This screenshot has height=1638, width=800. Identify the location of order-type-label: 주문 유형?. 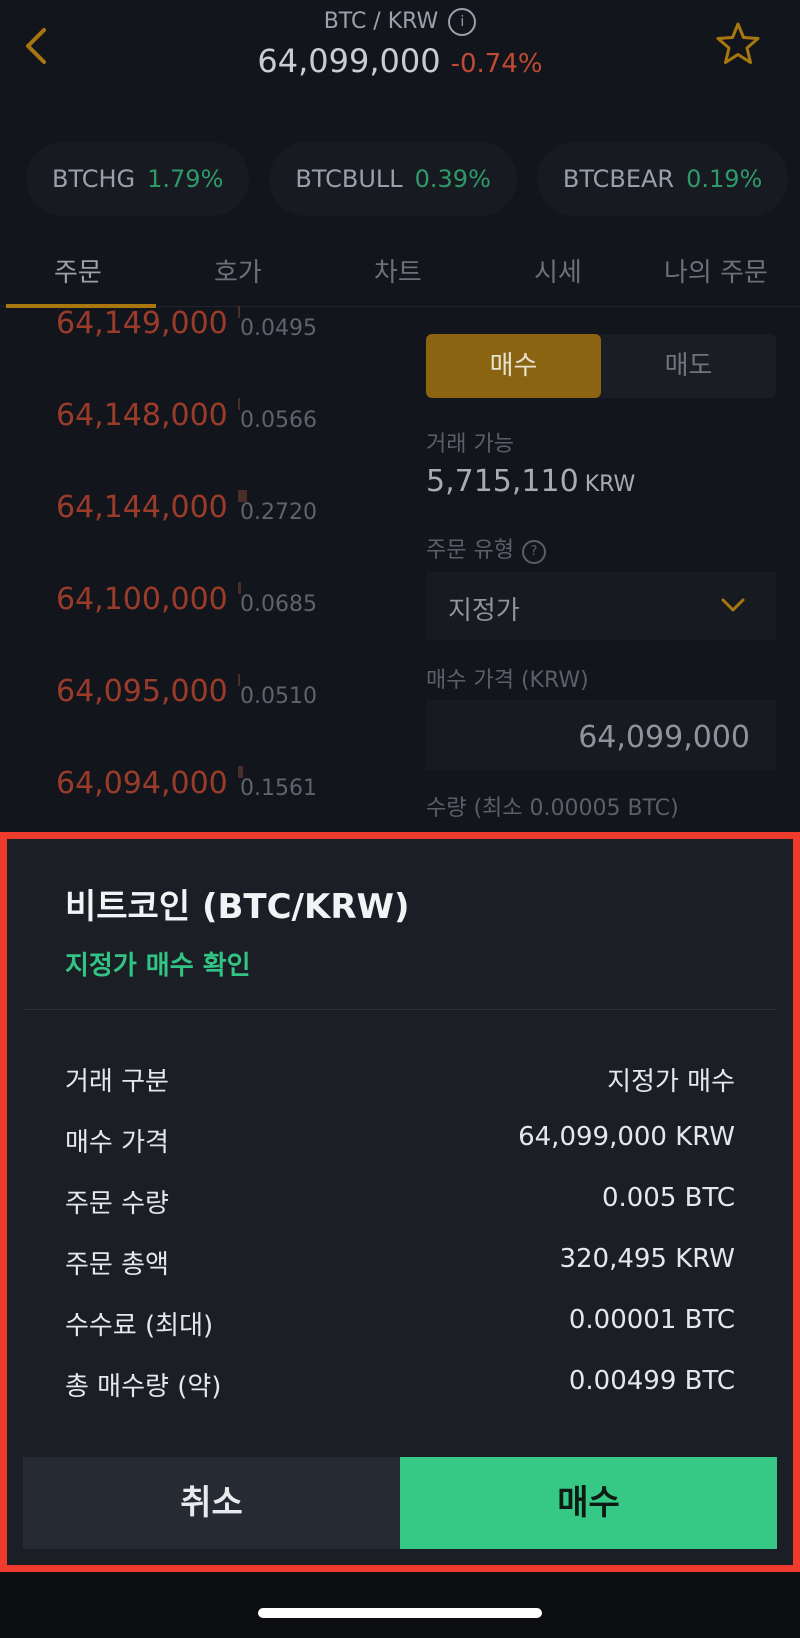
(486, 548).